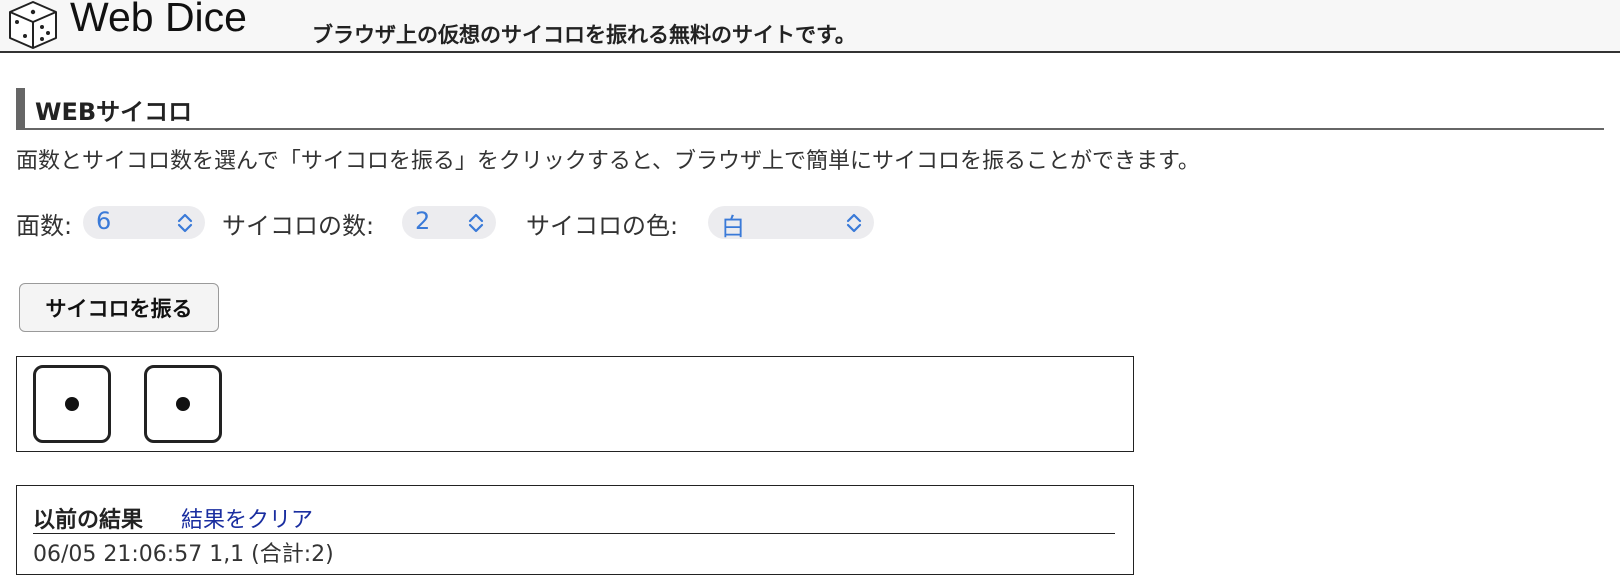 The image size is (1620, 575). Describe the element at coordinates (33, 25) in the screenshot. I see `dice-icon` at that location.